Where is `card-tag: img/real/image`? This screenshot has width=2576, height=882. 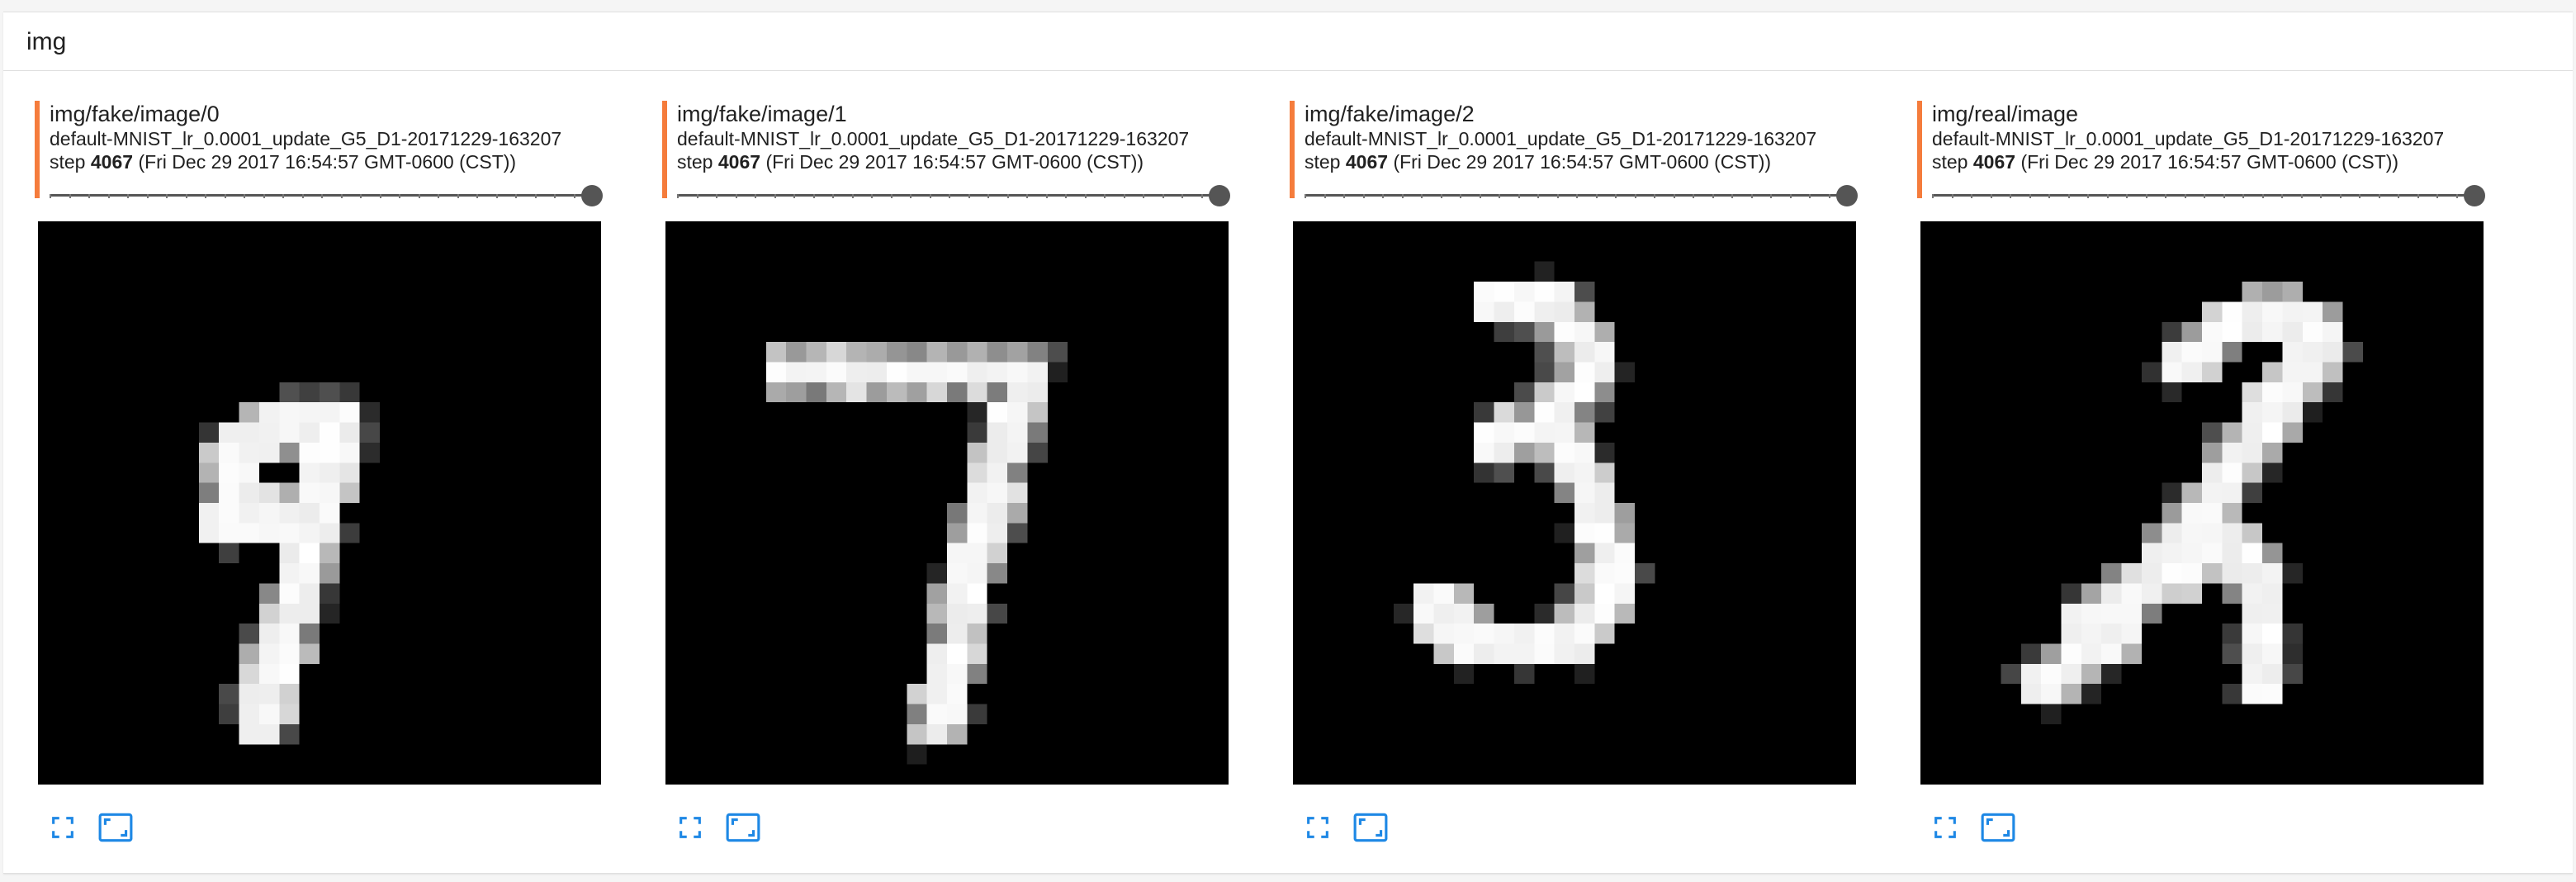 card-tag: img/real/image is located at coordinates (2005, 114).